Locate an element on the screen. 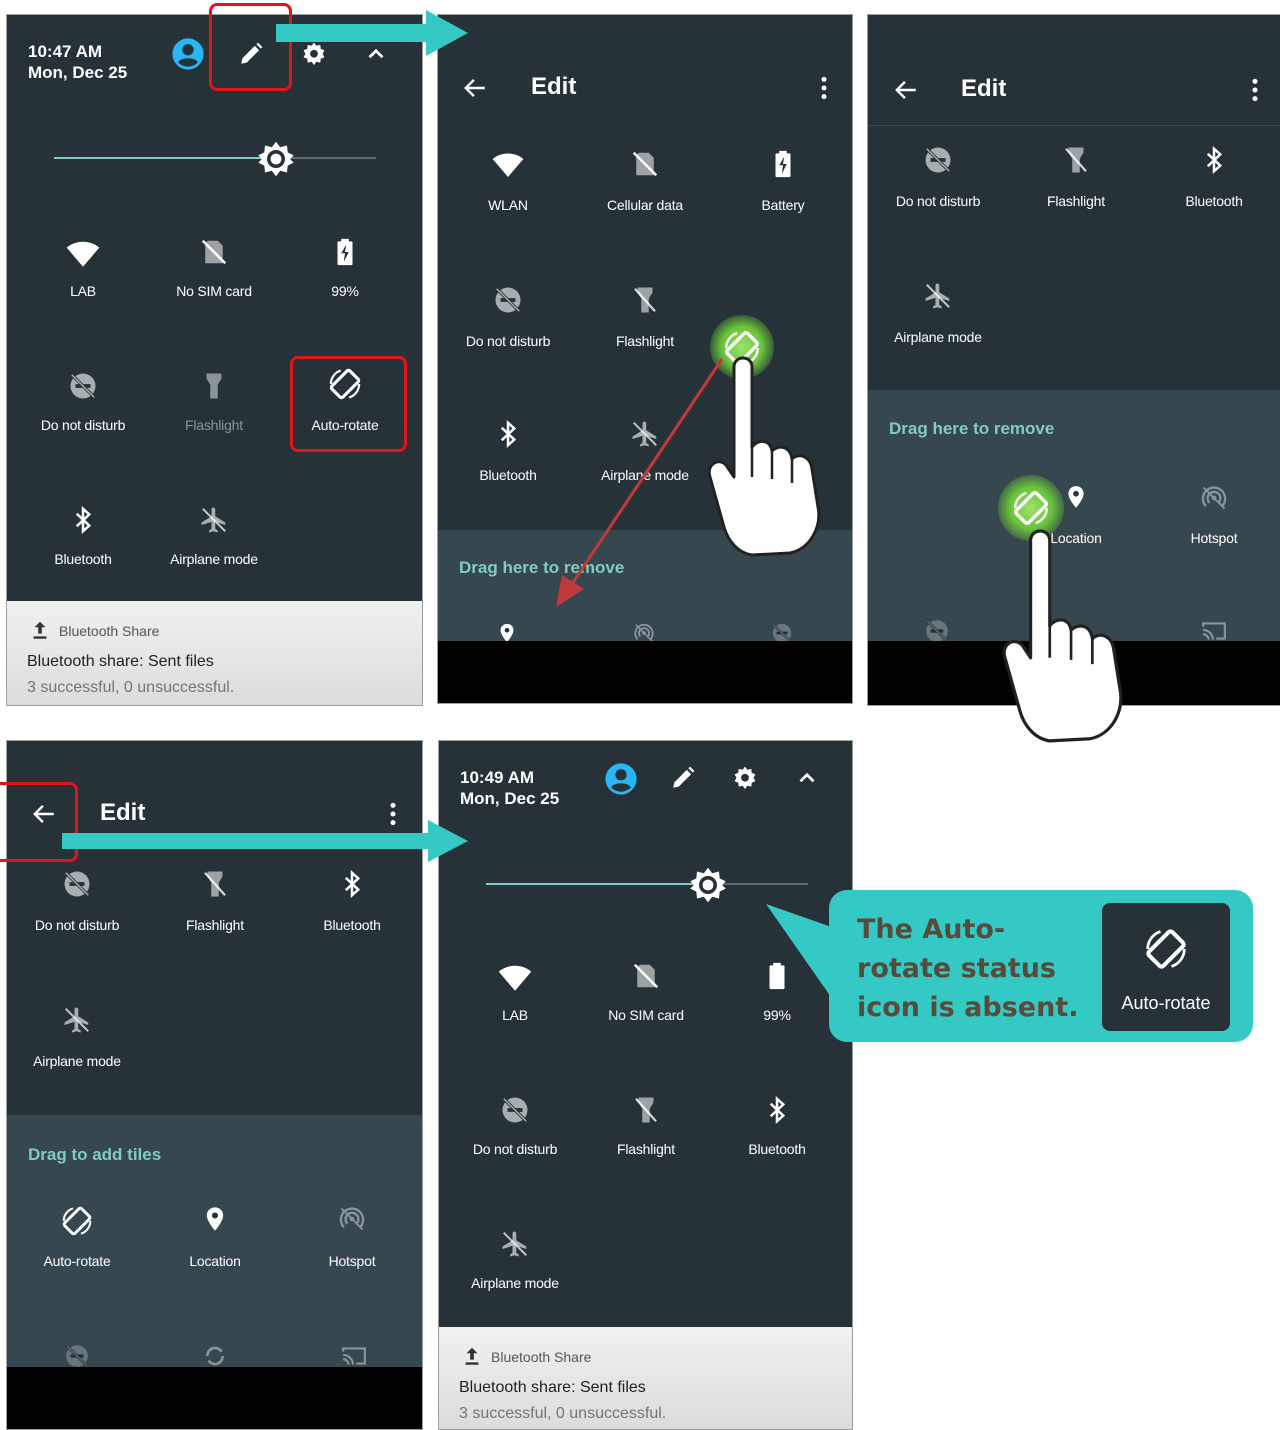 The height and width of the screenshot is (1430, 1280). tile-label: Location is located at coordinates (215, 1261).